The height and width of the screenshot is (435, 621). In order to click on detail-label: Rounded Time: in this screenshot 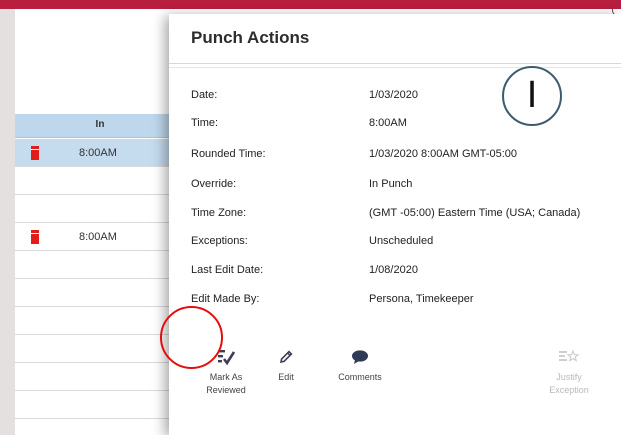, I will do `click(228, 154)`.